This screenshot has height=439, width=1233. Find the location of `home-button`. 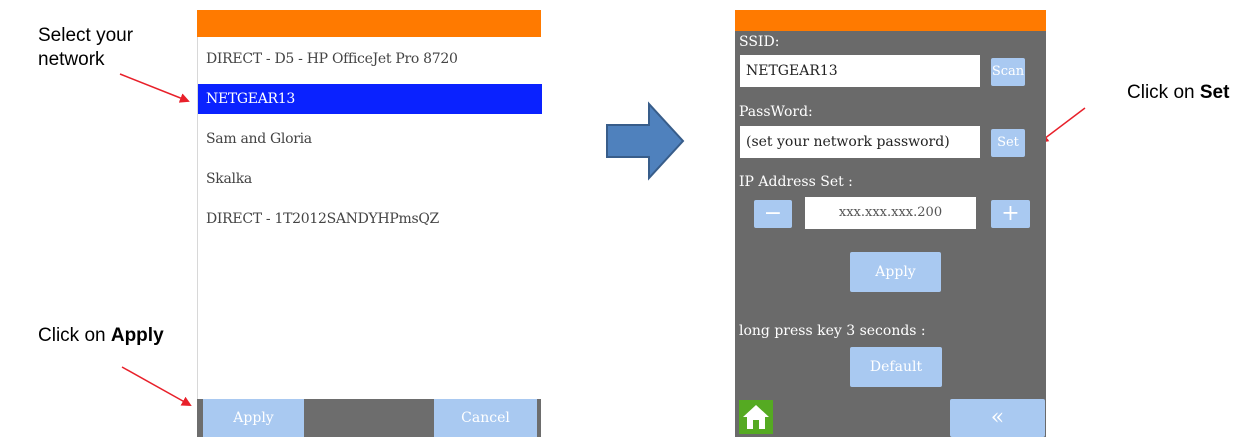

home-button is located at coordinates (756, 417).